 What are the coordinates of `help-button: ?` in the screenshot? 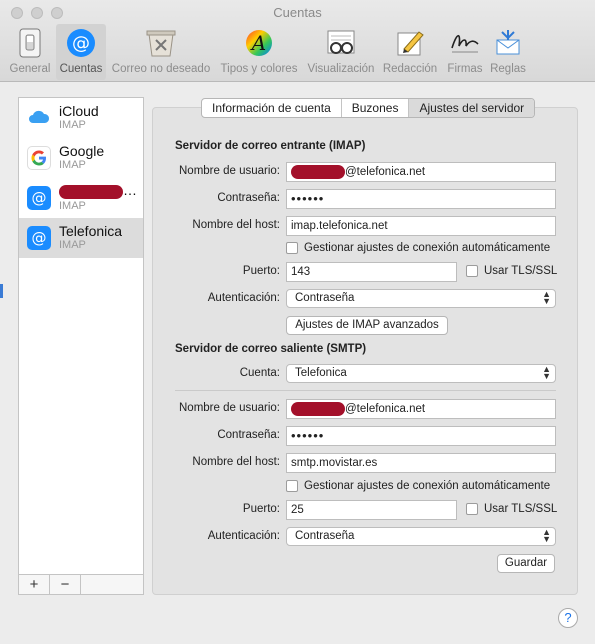 It's located at (568, 618).